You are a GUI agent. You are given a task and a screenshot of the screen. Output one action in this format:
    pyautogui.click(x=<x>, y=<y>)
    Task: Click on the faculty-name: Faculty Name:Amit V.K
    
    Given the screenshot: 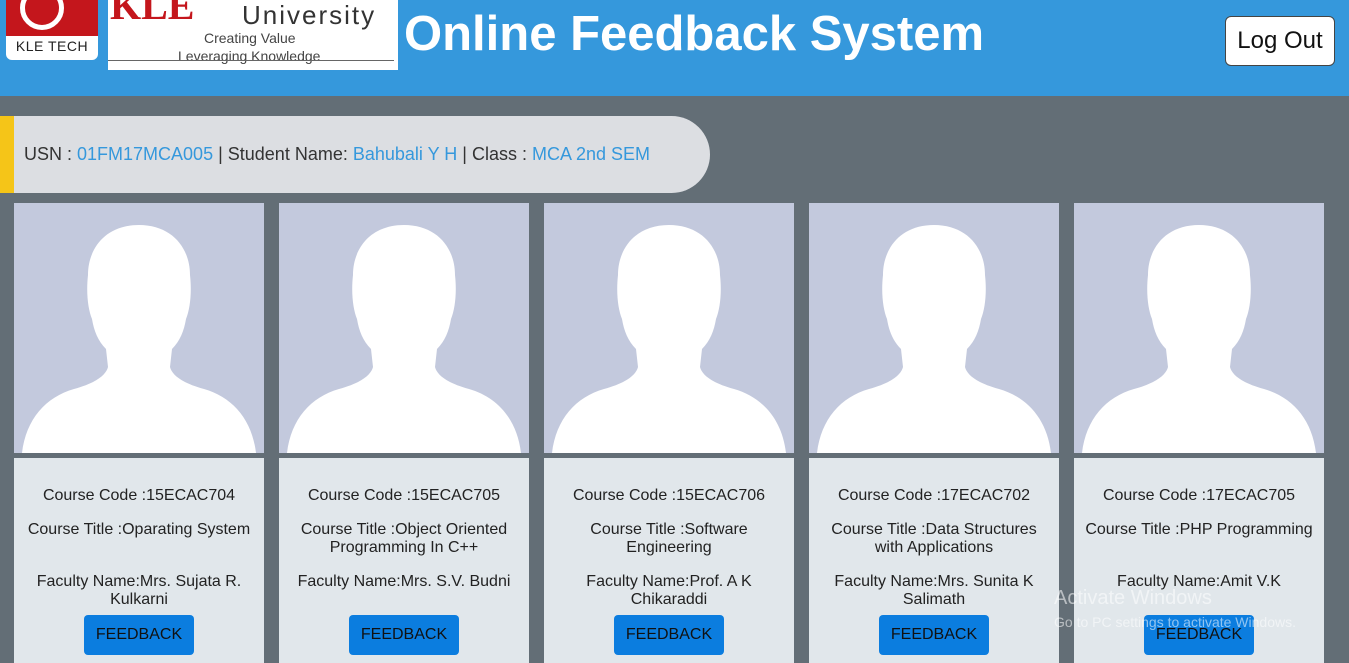 What is the action you would take?
    pyautogui.click(x=1199, y=581)
    